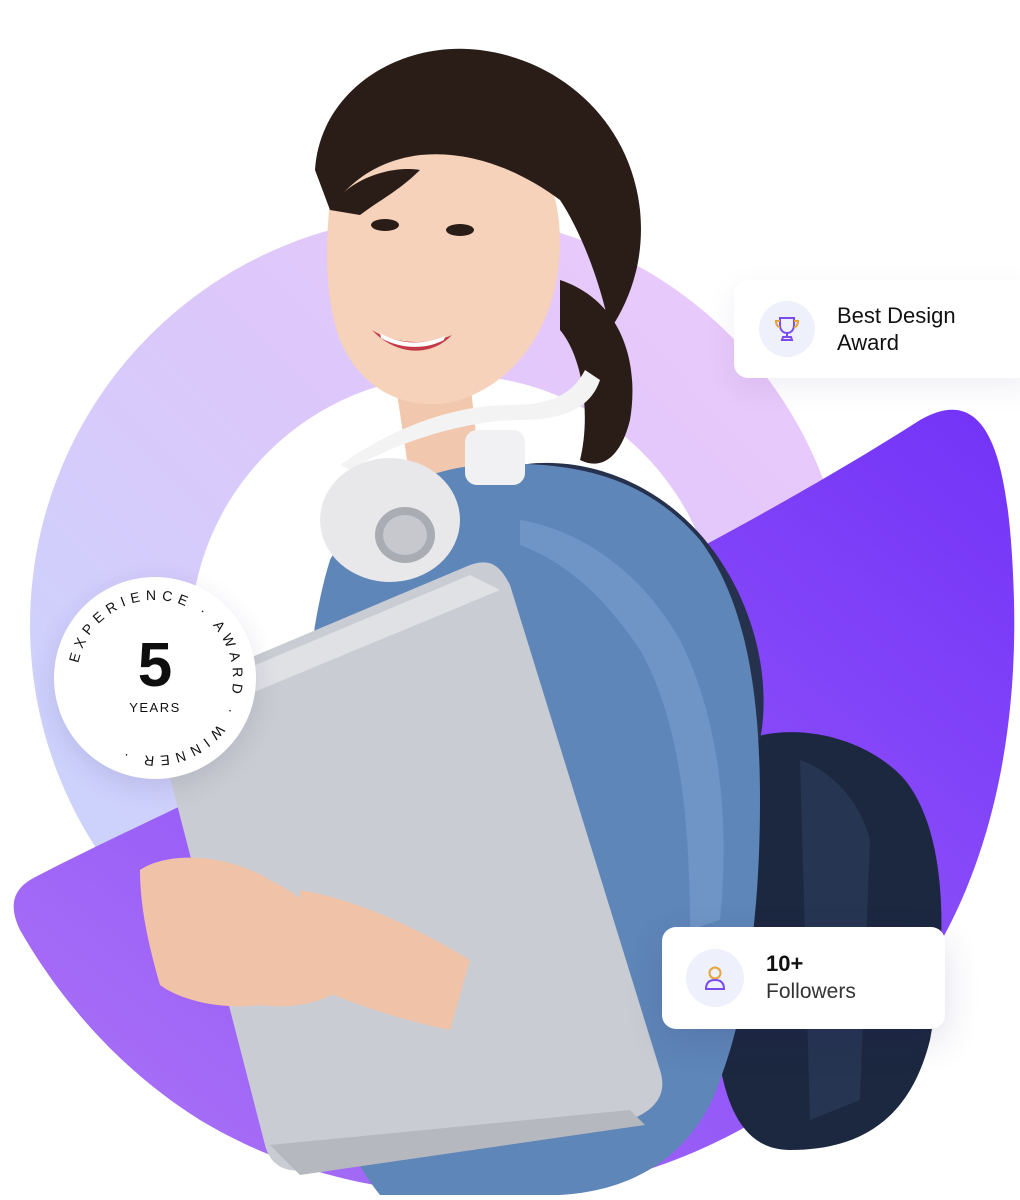 Image resolution: width=1020 pixels, height=1200 pixels. Describe the element at coordinates (787, 329) in the screenshot. I see `trophy-icon` at that location.